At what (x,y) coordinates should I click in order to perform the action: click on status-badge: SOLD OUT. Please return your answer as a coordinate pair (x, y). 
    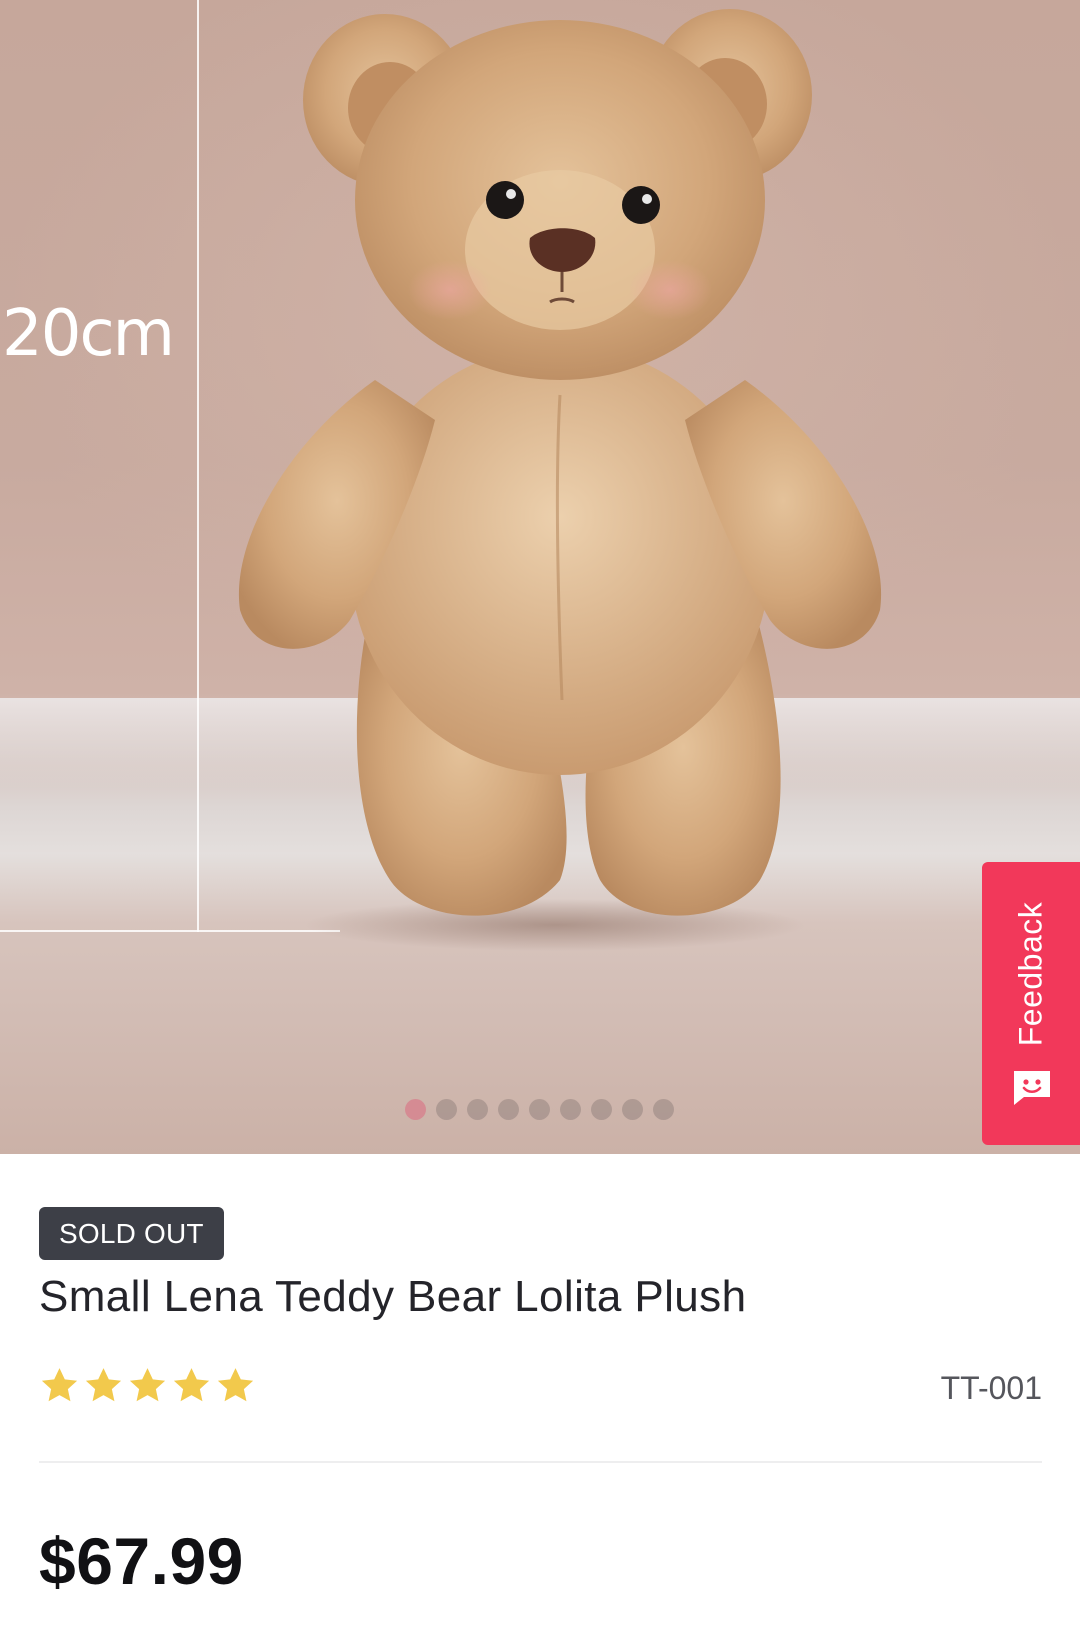
    Looking at the image, I should click on (131, 1233).